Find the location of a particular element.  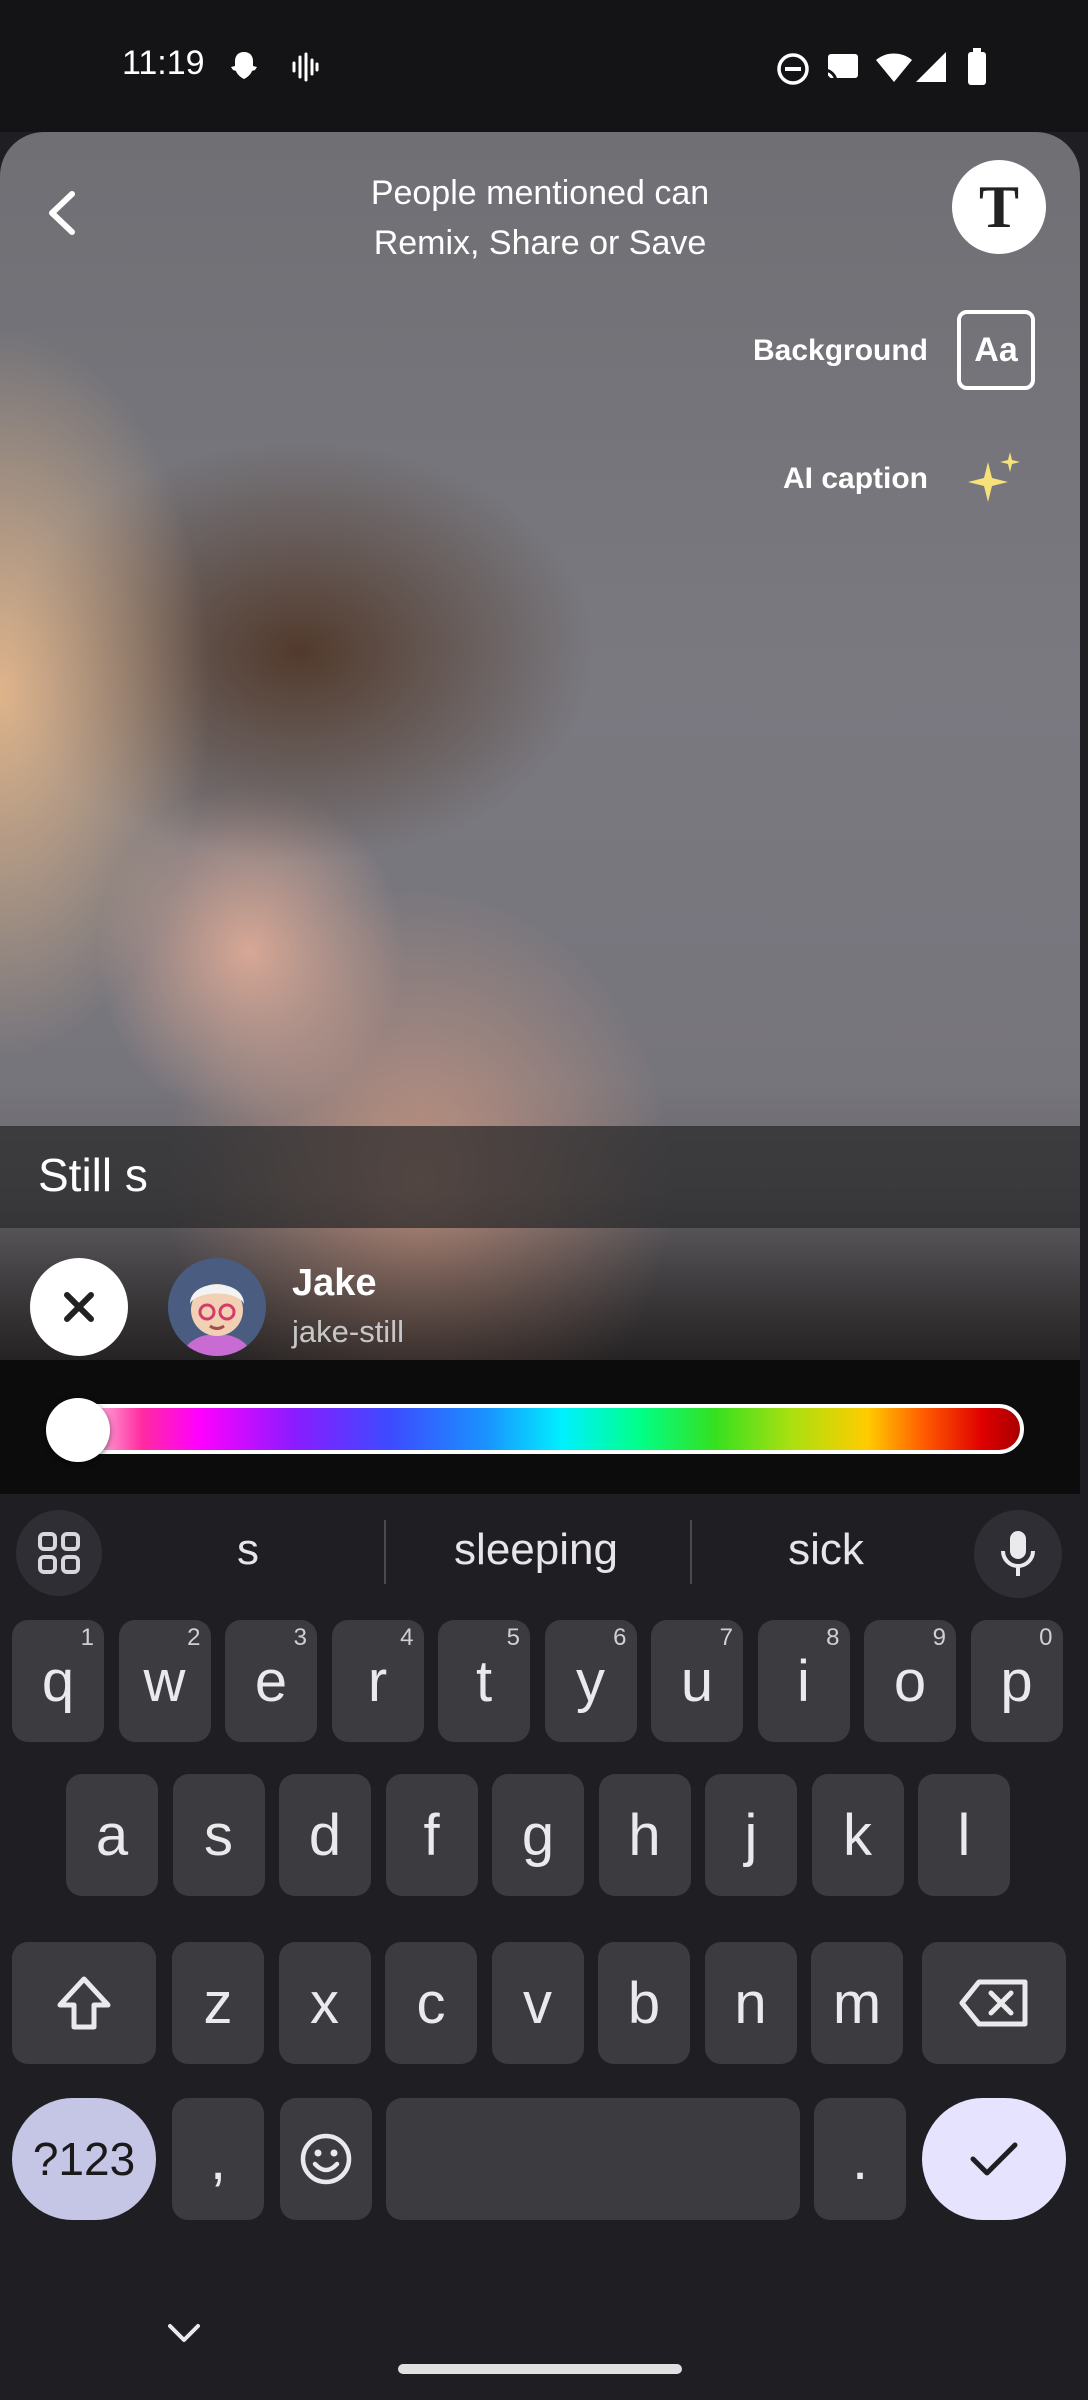

key-label: e is located at coordinates (271, 1681).